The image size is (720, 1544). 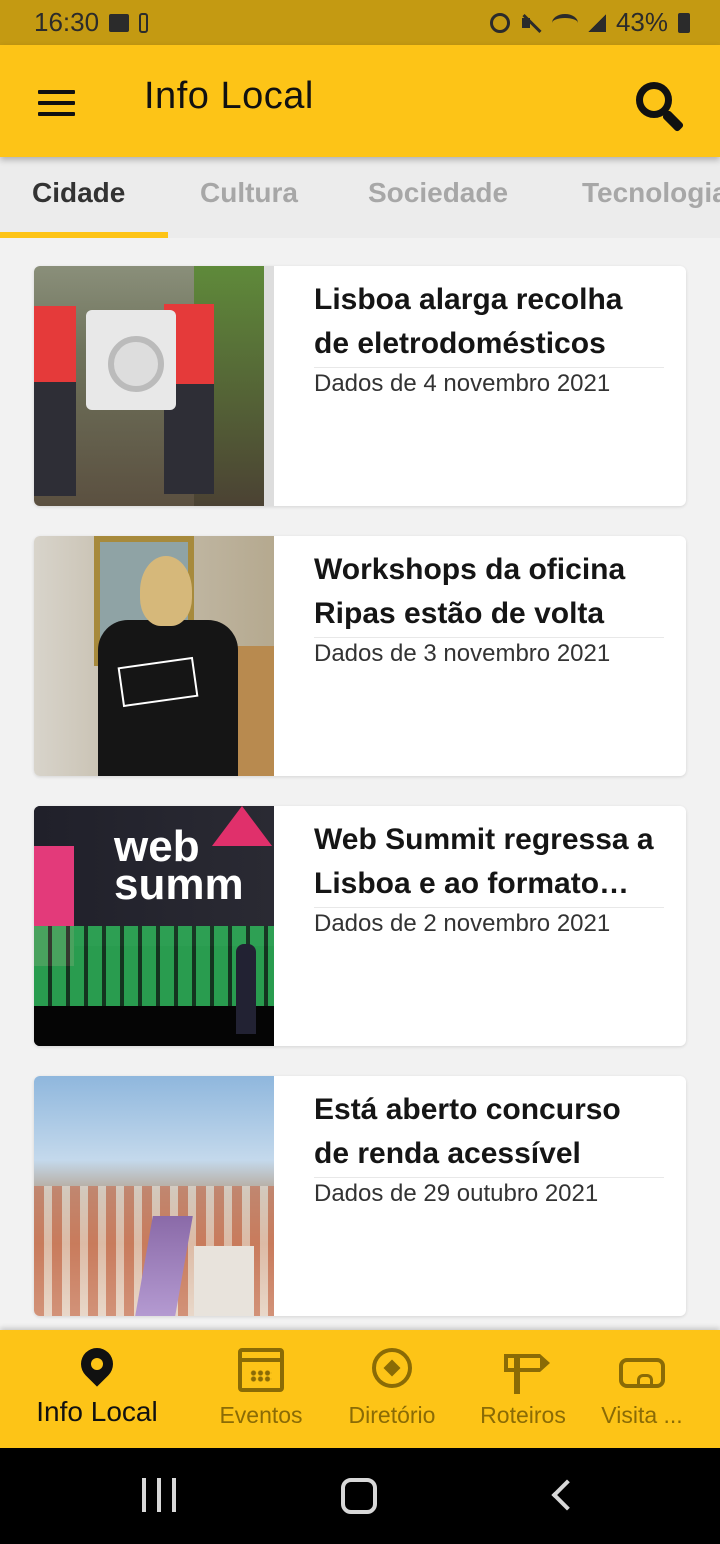 I want to click on compass-icon, so click(x=392, y=1368).